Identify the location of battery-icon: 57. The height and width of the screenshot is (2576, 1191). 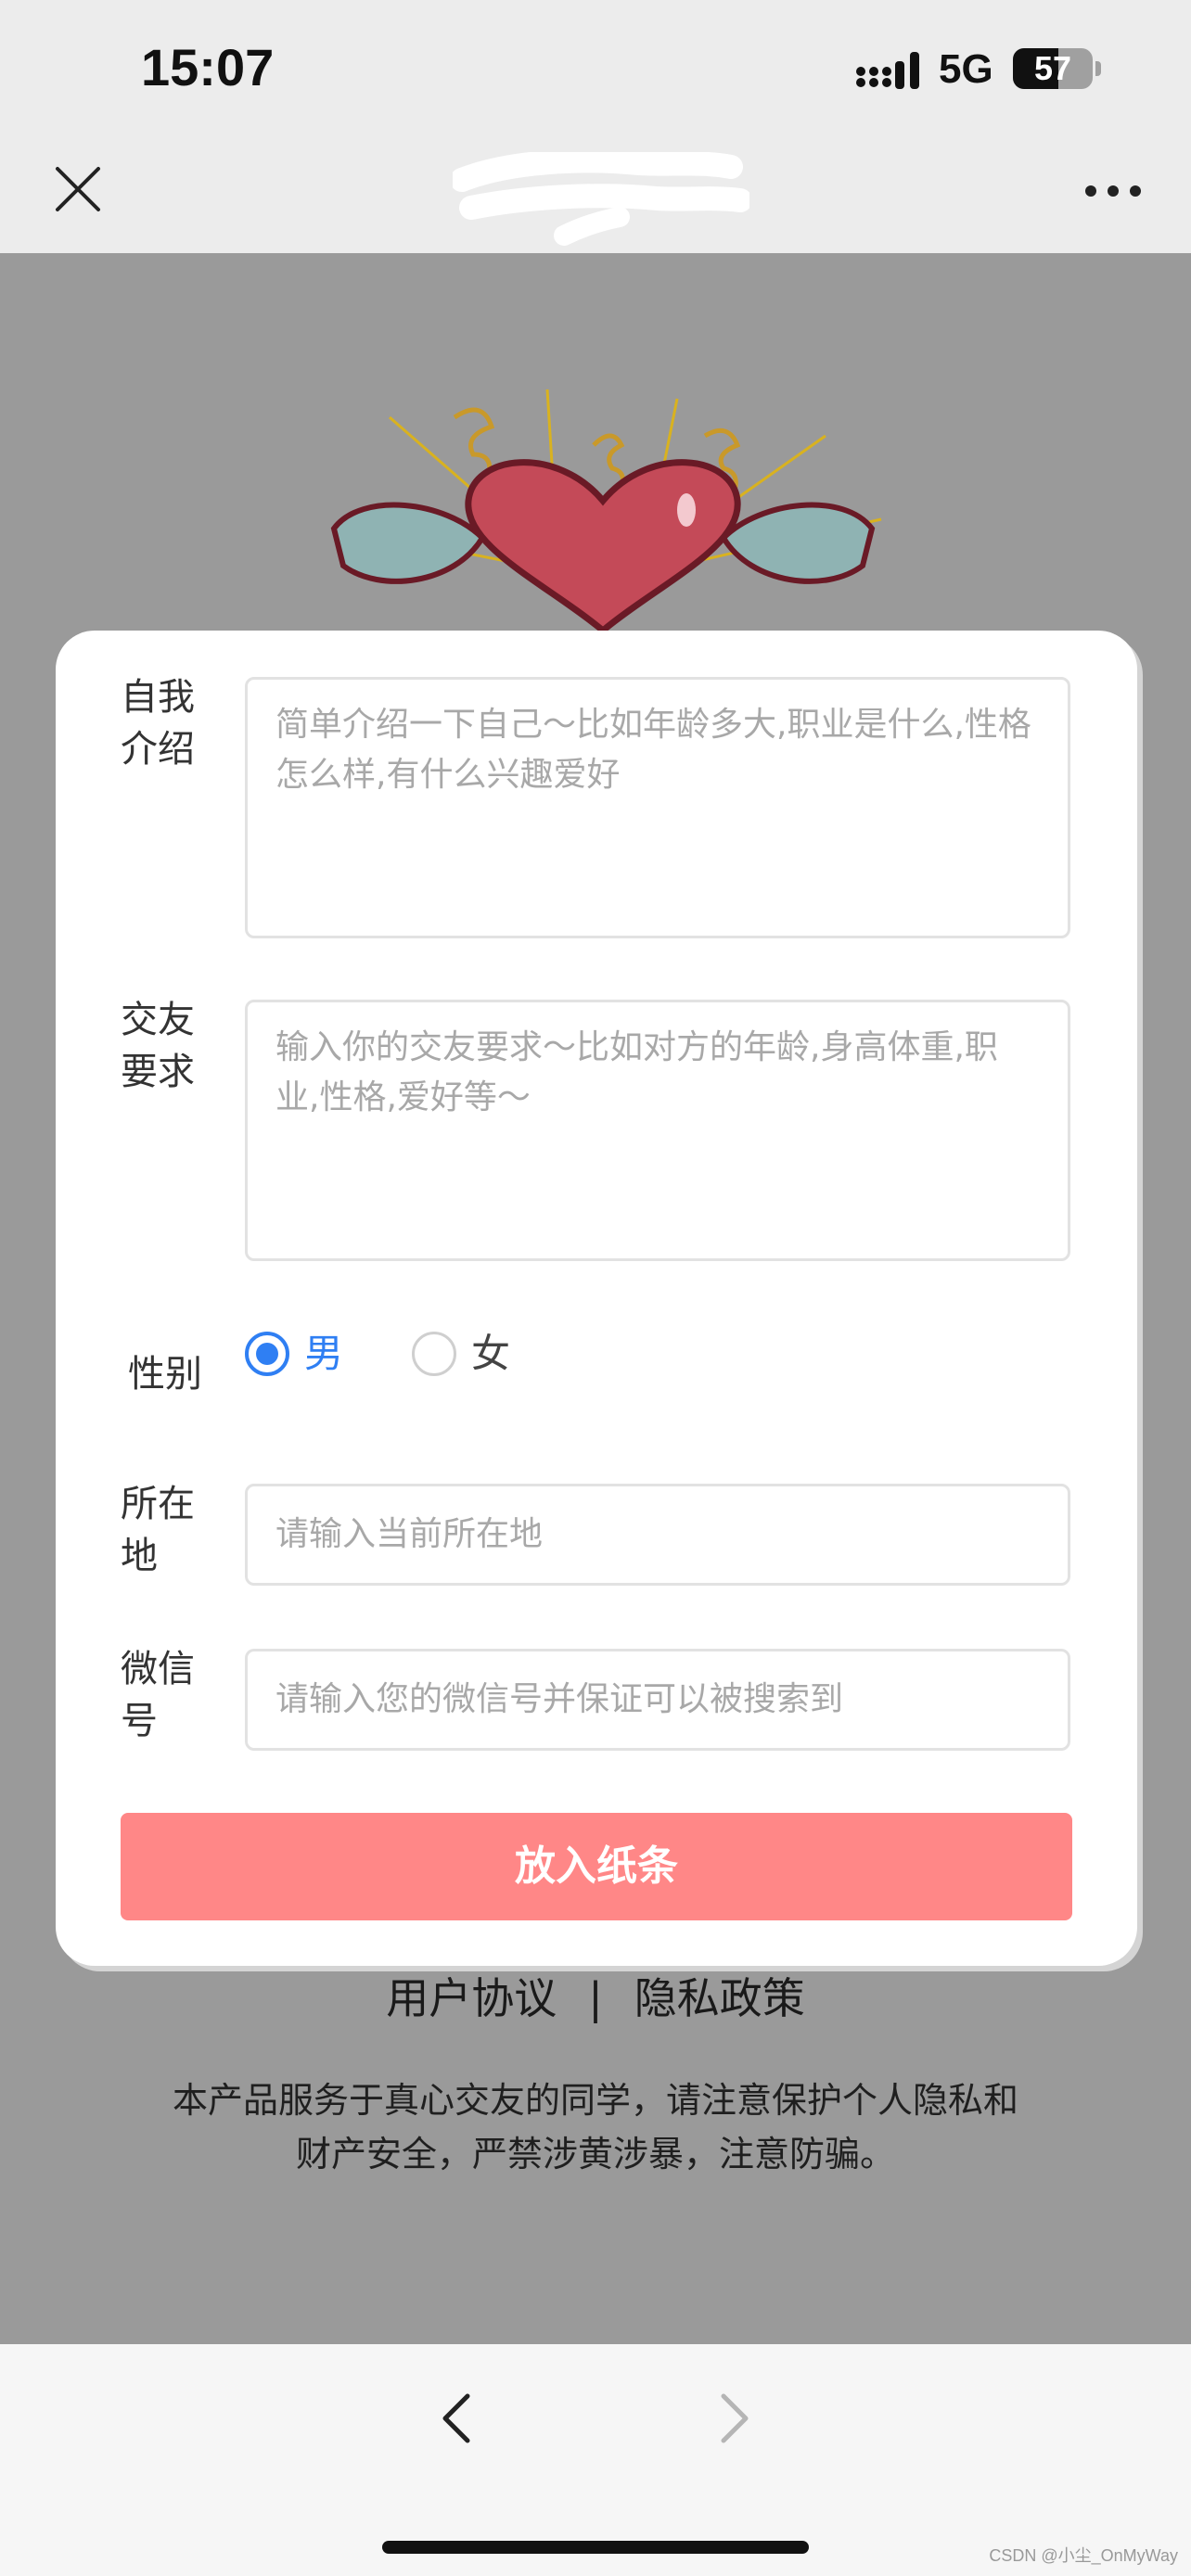
(1053, 68).